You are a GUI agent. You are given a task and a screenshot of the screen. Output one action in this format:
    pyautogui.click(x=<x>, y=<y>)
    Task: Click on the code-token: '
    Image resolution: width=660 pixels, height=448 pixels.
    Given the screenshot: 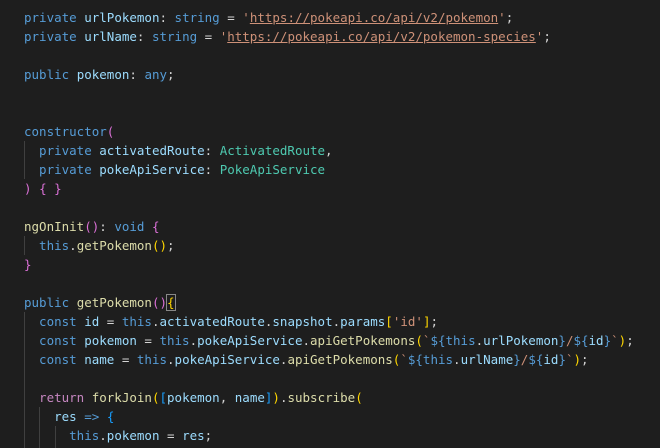 What is the action you would take?
    pyautogui.click(x=502, y=17)
    